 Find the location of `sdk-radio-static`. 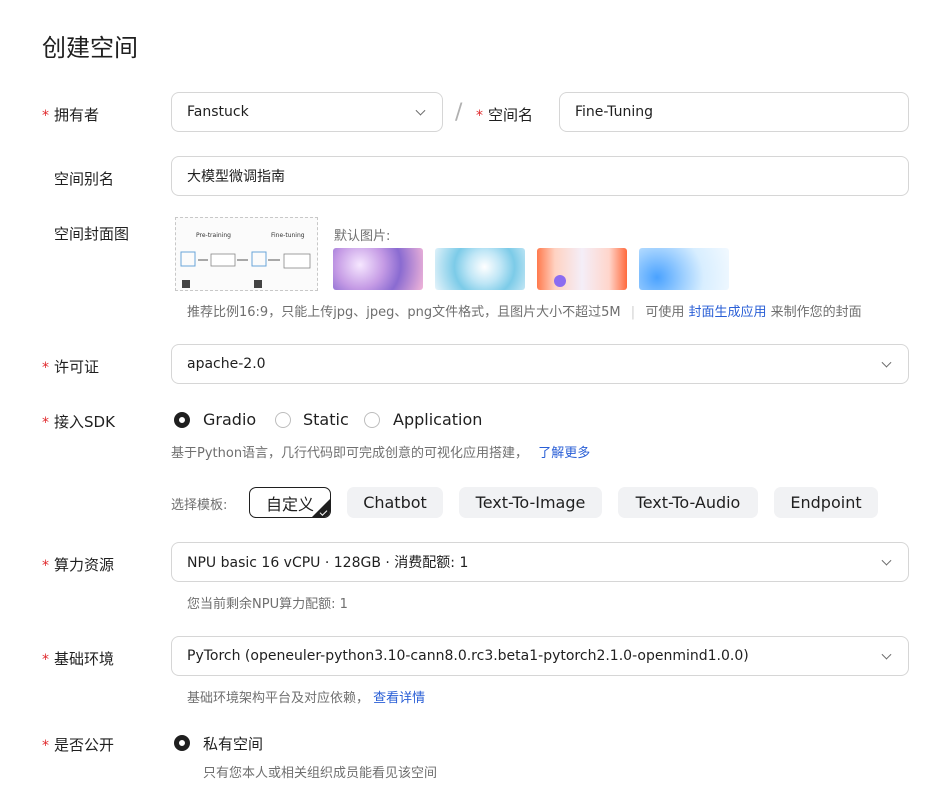

sdk-radio-static is located at coordinates (283, 420).